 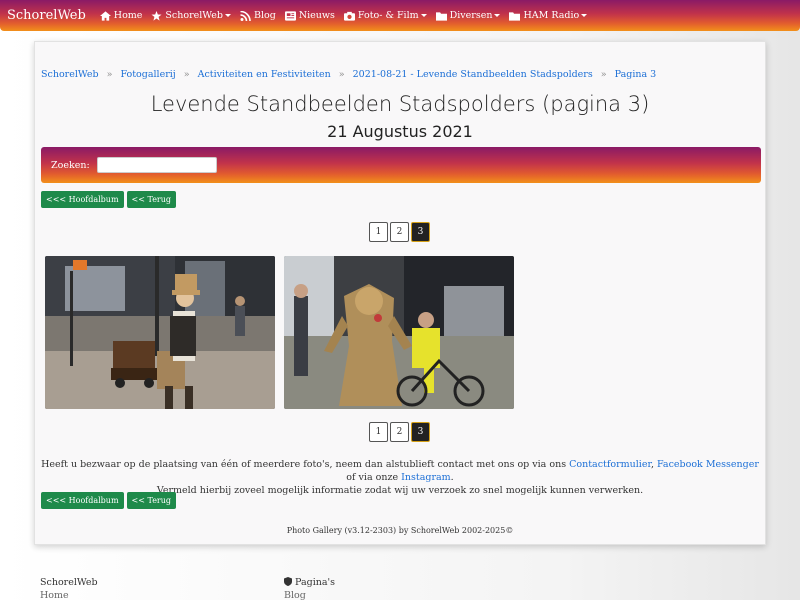 What do you see at coordinates (401, 165) in the screenshot?
I see `search-bar: Zoeken:` at bounding box center [401, 165].